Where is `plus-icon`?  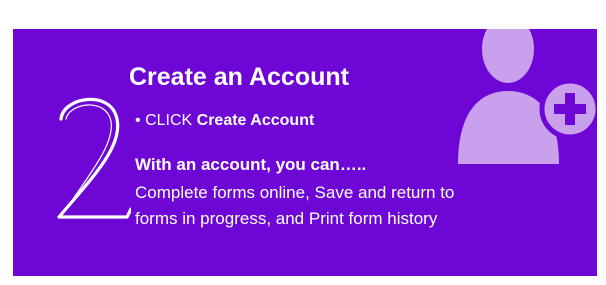 plus-icon is located at coordinates (568, 109).